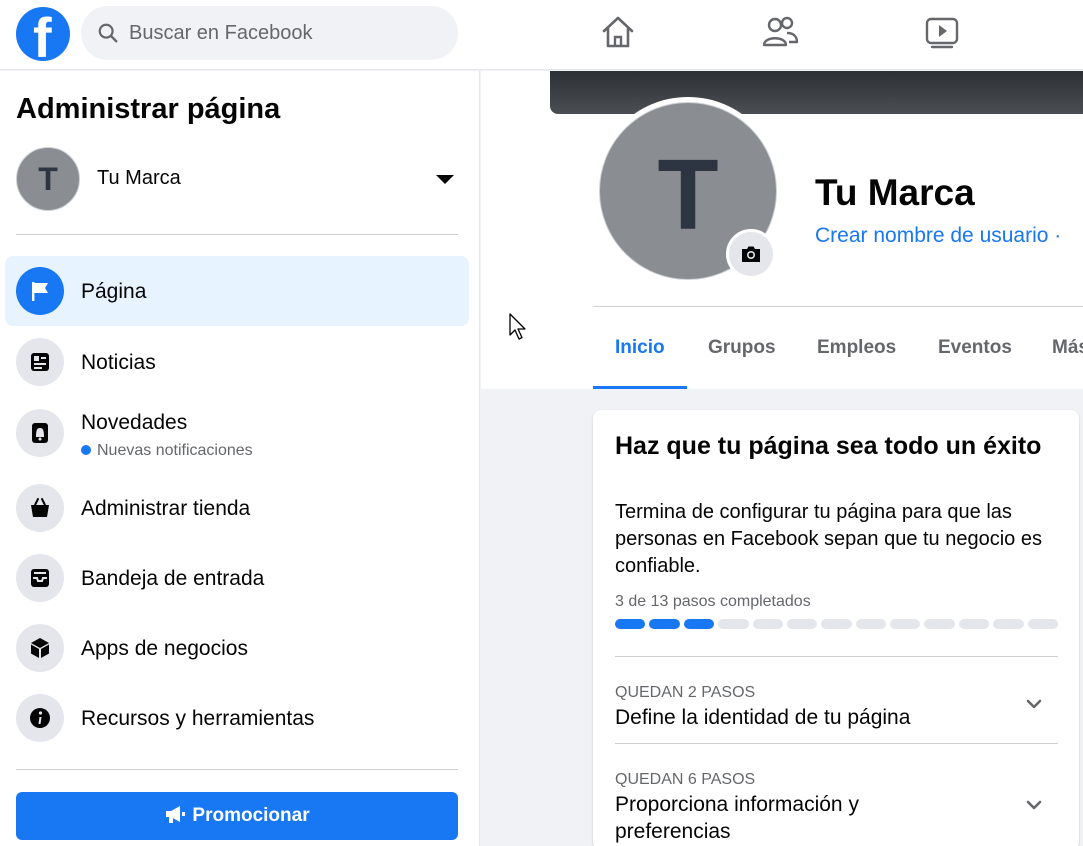  I want to click on sidebar-item-label: Bandeja de entrada, so click(173, 578).